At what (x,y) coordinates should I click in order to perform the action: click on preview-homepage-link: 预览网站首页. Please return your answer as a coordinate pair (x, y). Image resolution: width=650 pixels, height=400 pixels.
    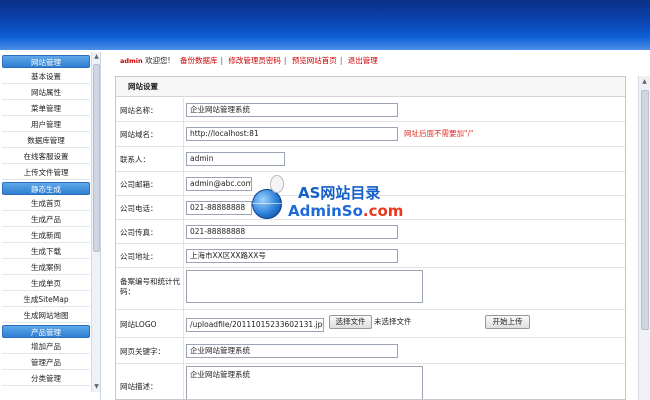
    Looking at the image, I should click on (314, 60).